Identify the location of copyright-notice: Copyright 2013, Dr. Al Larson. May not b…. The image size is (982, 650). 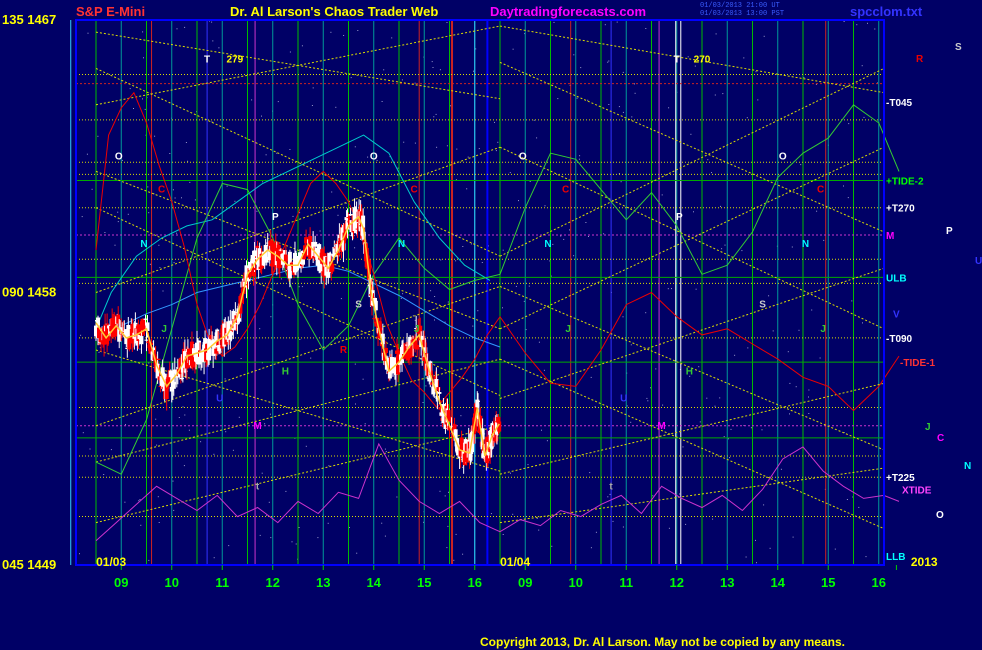
(662, 642).